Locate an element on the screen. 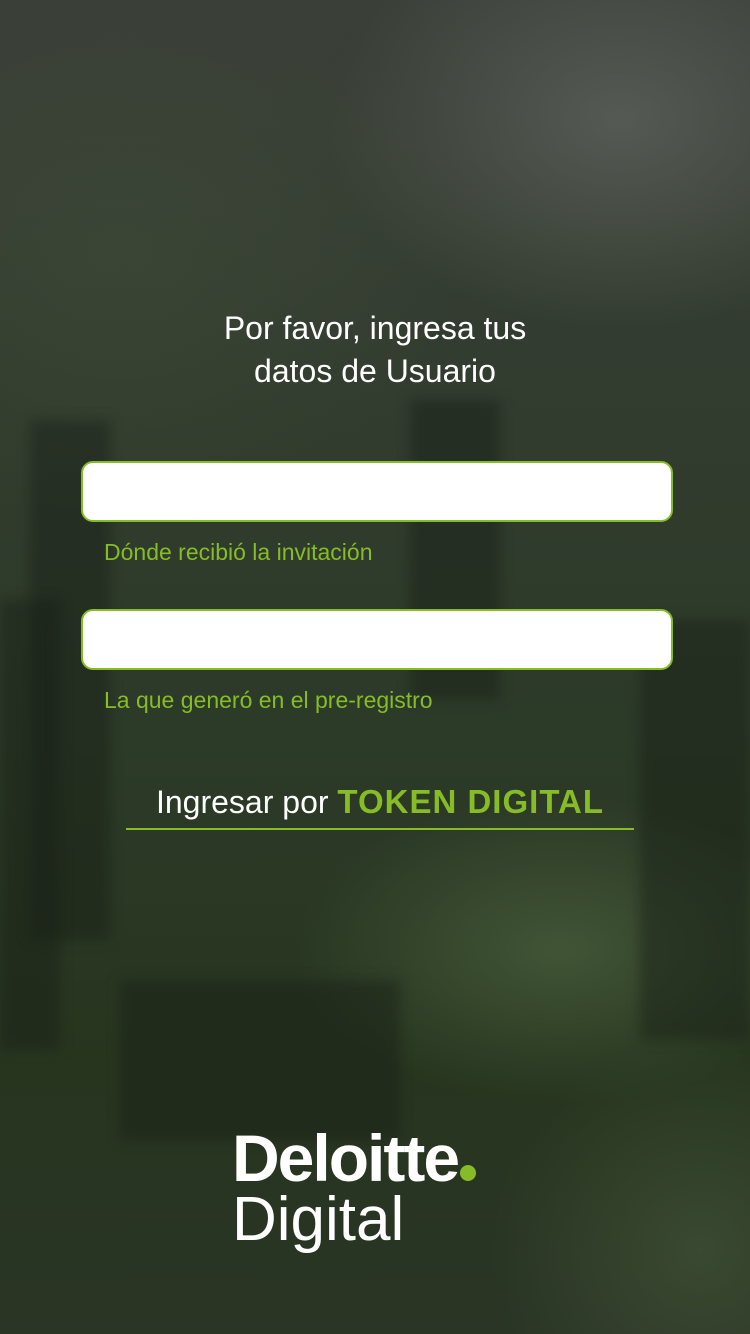 This screenshot has width=750, height=1334. page-title-line-1: Por favor, ingresa tus is located at coordinates (375, 328).